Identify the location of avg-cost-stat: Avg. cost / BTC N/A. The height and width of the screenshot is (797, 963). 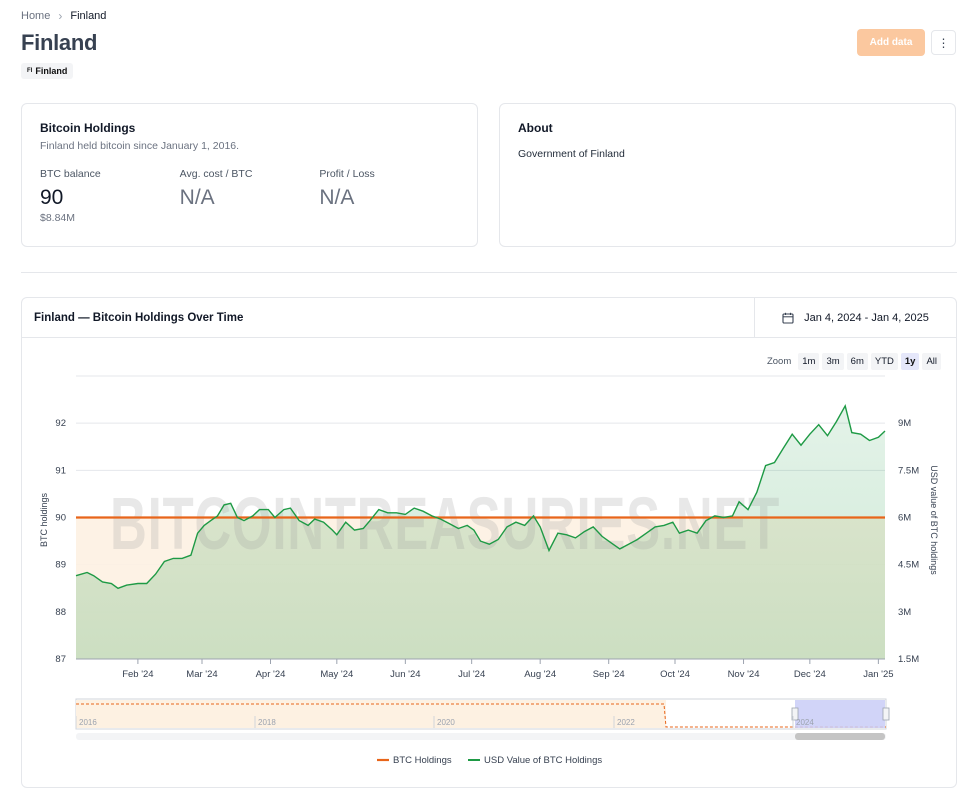
(250, 196).